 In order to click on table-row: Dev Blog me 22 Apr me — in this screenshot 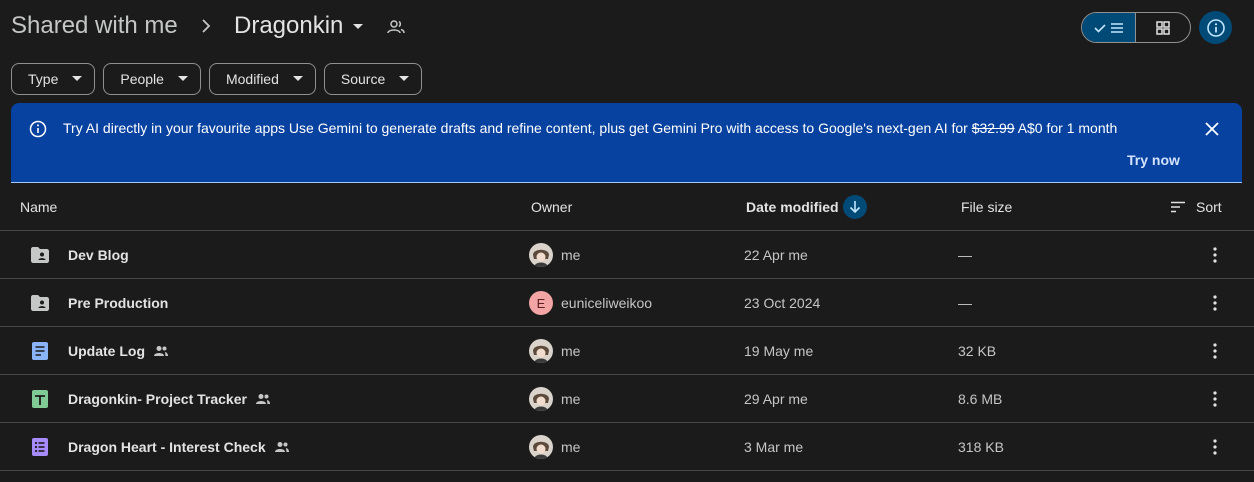, I will do `click(627, 255)`.